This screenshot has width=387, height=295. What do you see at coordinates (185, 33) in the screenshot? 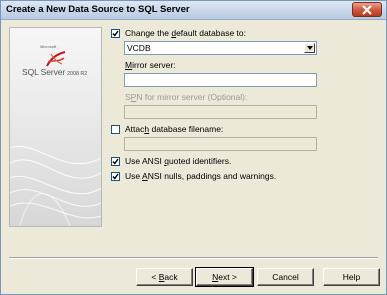
I see `change-default-db-label: Change the default database to:` at bounding box center [185, 33].